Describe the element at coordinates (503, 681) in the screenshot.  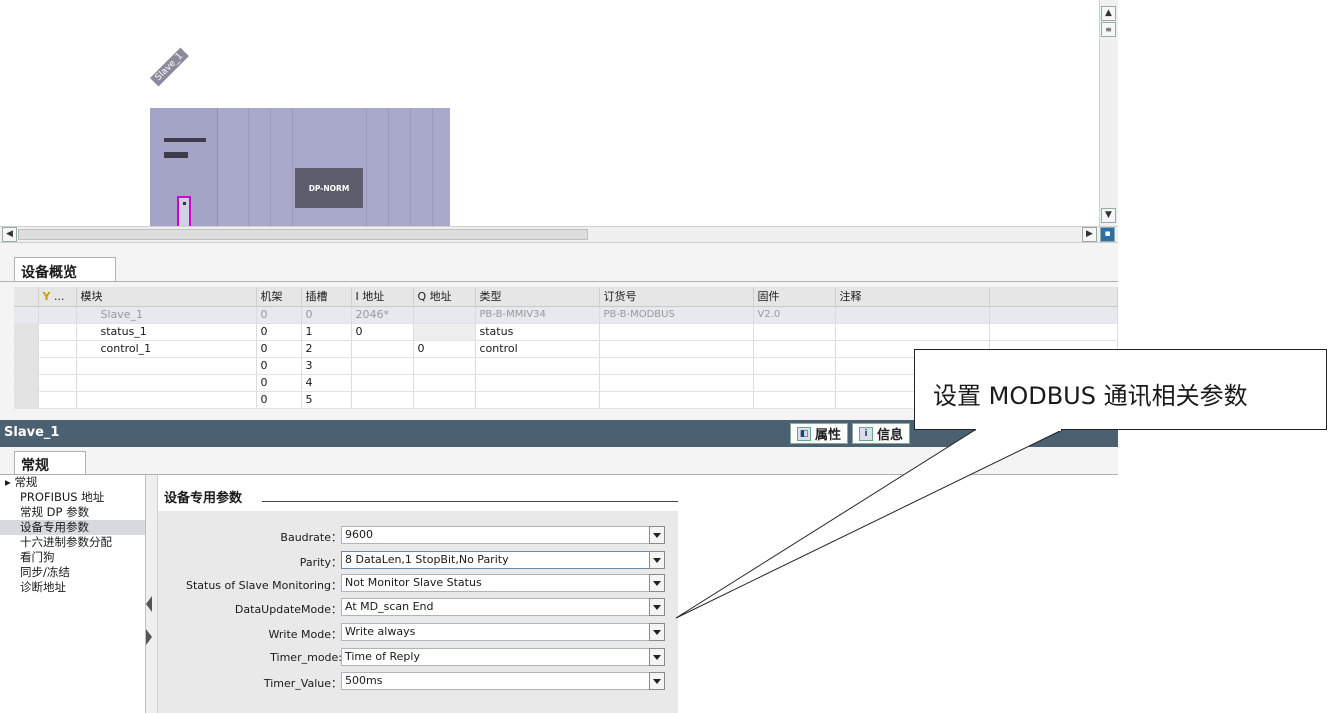
I see `timer-value-dropdown: 500ms` at that location.